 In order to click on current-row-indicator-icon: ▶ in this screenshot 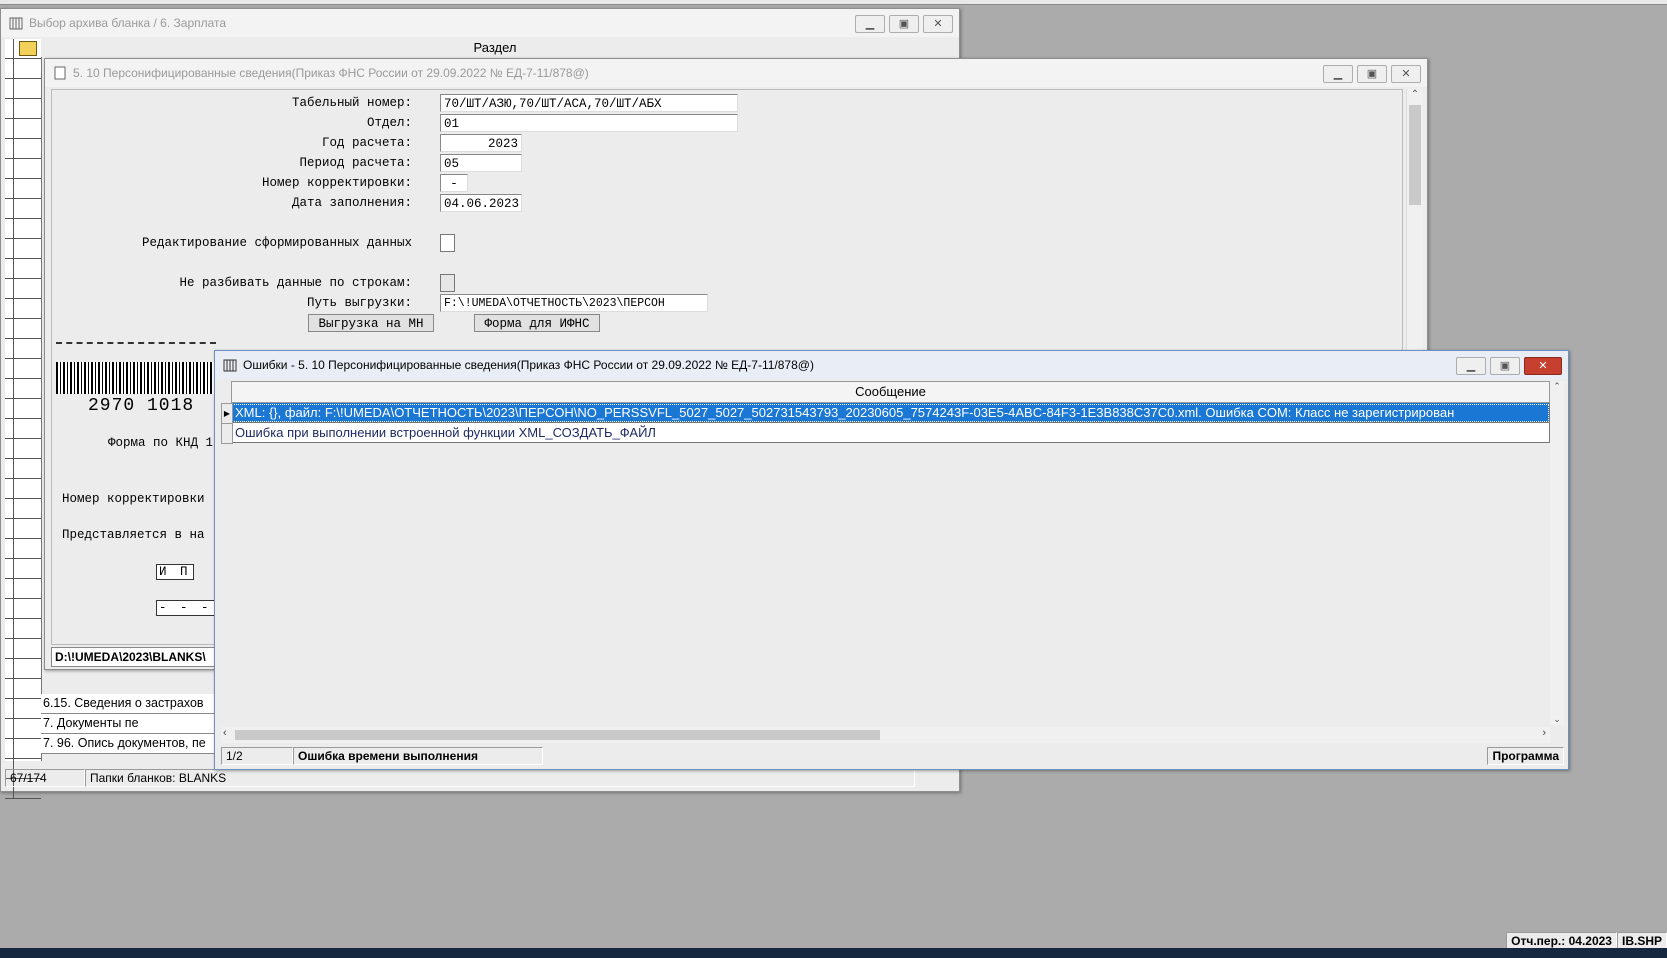, I will do `click(227, 413)`.